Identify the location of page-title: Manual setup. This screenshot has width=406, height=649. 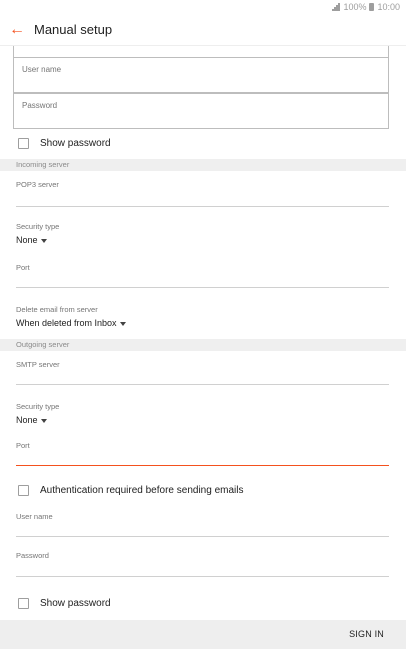
(73, 29).